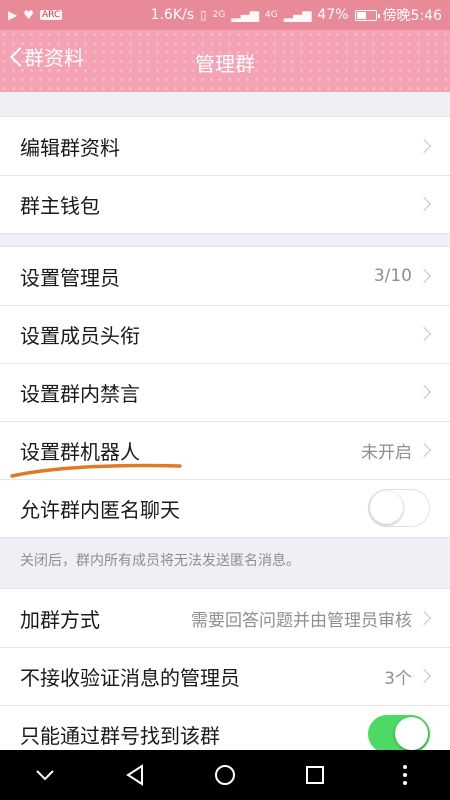 Image resolution: width=450 pixels, height=800 pixels. What do you see at coordinates (392, 276) in the screenshot?
I see `admin-count: 3/10` at bounding box center [392, 276].